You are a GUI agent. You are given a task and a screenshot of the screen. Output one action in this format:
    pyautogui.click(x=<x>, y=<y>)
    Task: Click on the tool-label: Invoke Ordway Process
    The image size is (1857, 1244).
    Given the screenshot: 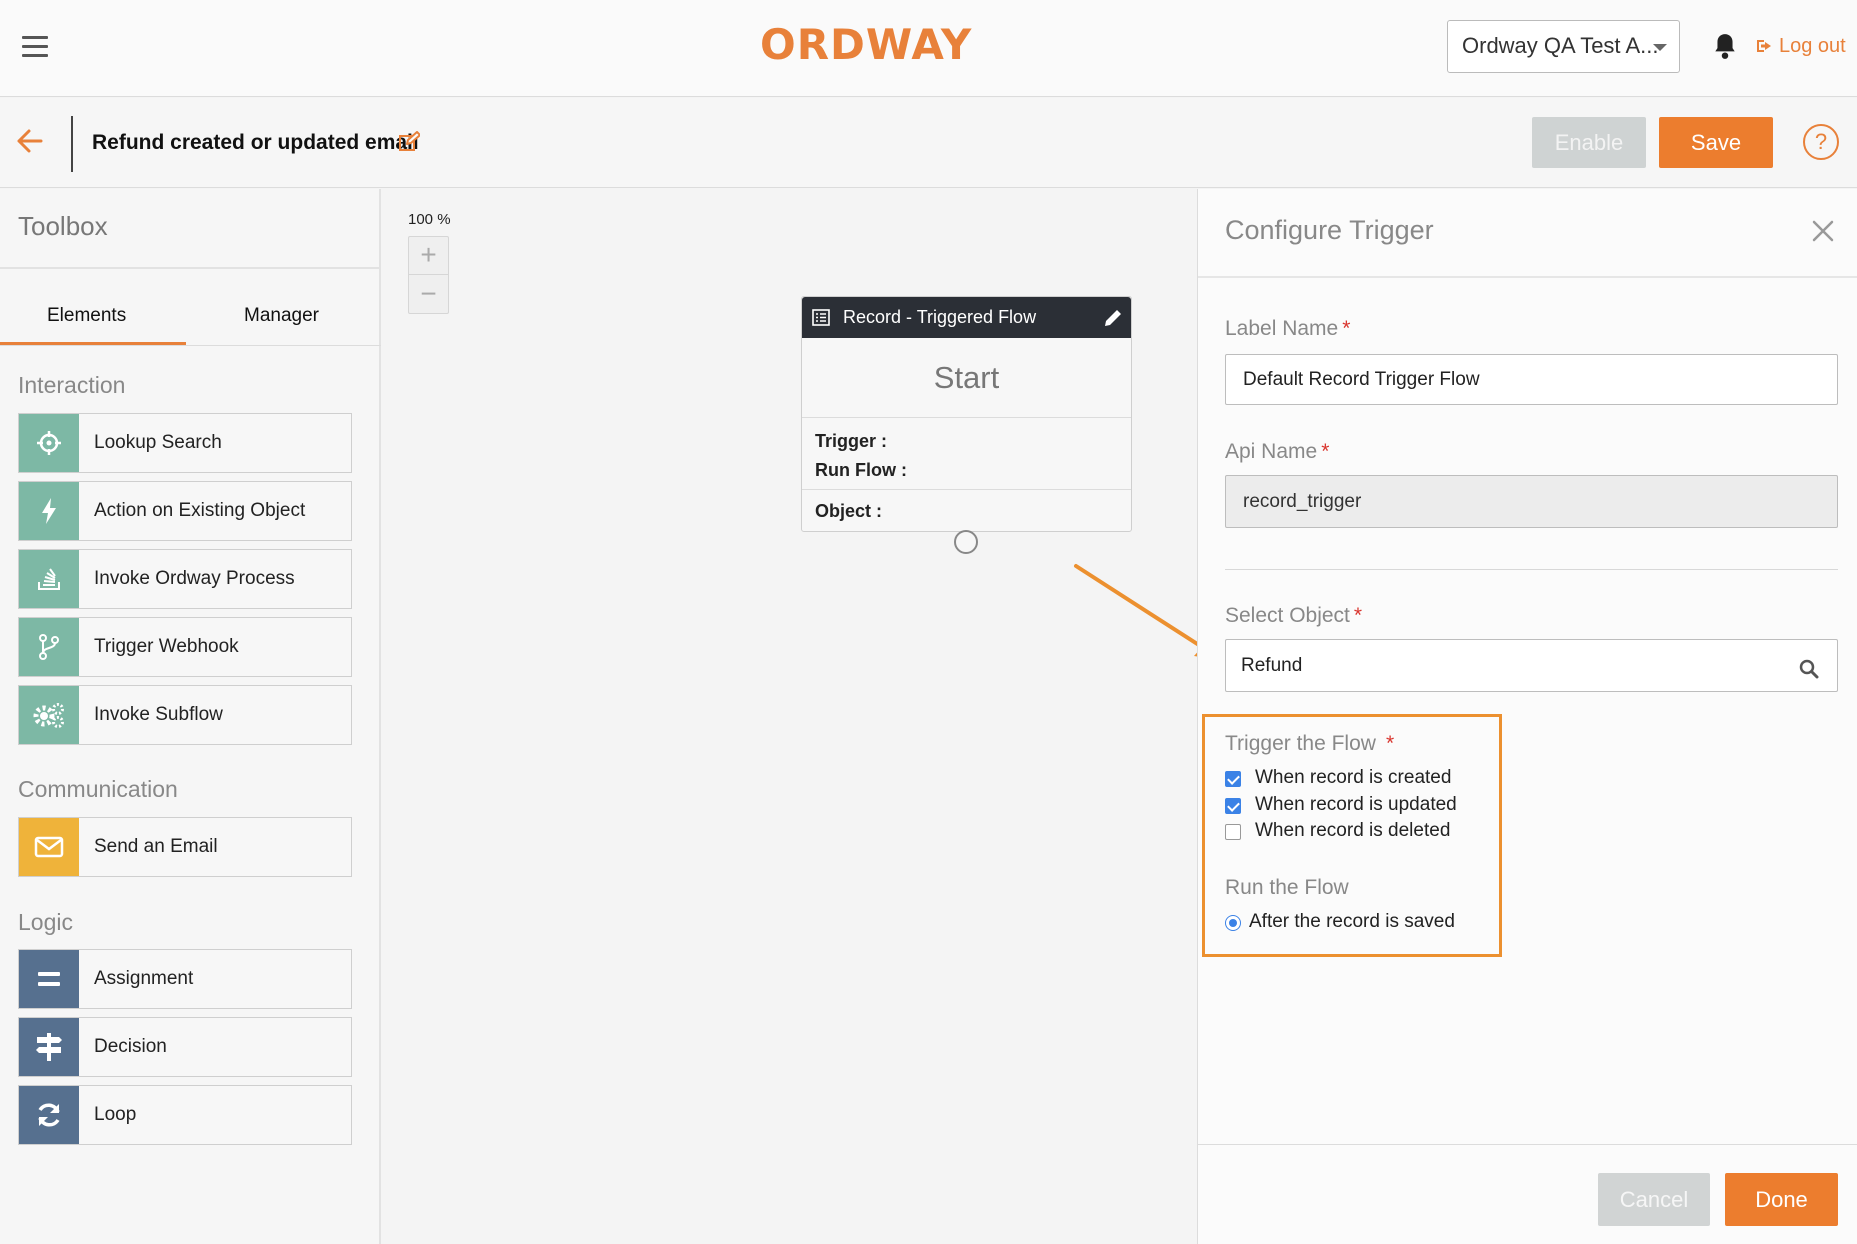 What is the action you would take?
    pyautogui.click(x=194, y=578)
    